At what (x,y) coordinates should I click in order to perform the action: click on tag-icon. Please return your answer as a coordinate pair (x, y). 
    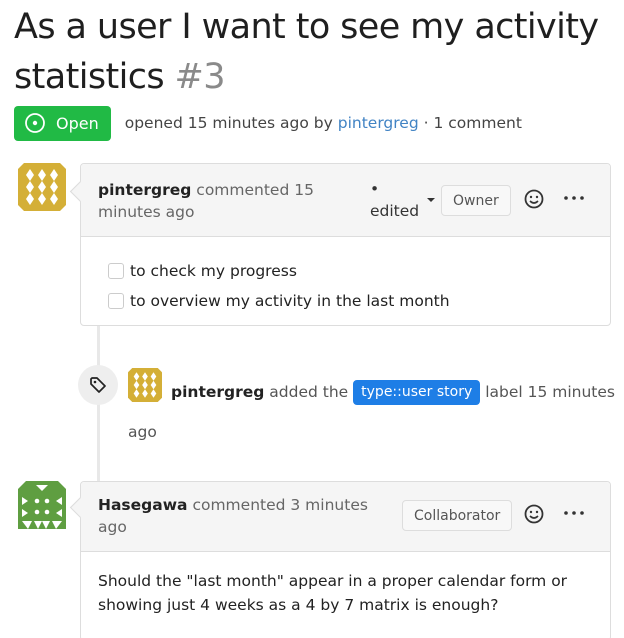
    Looking at the image, I should click on (98, 385).